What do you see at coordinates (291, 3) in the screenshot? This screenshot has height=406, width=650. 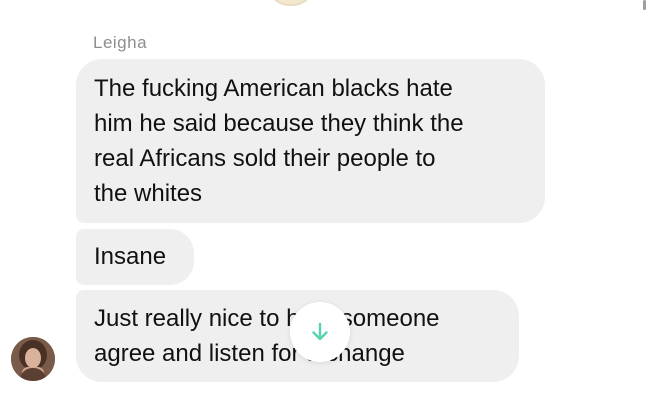 I see `previous-avatar` at bounding box center [291, 3].